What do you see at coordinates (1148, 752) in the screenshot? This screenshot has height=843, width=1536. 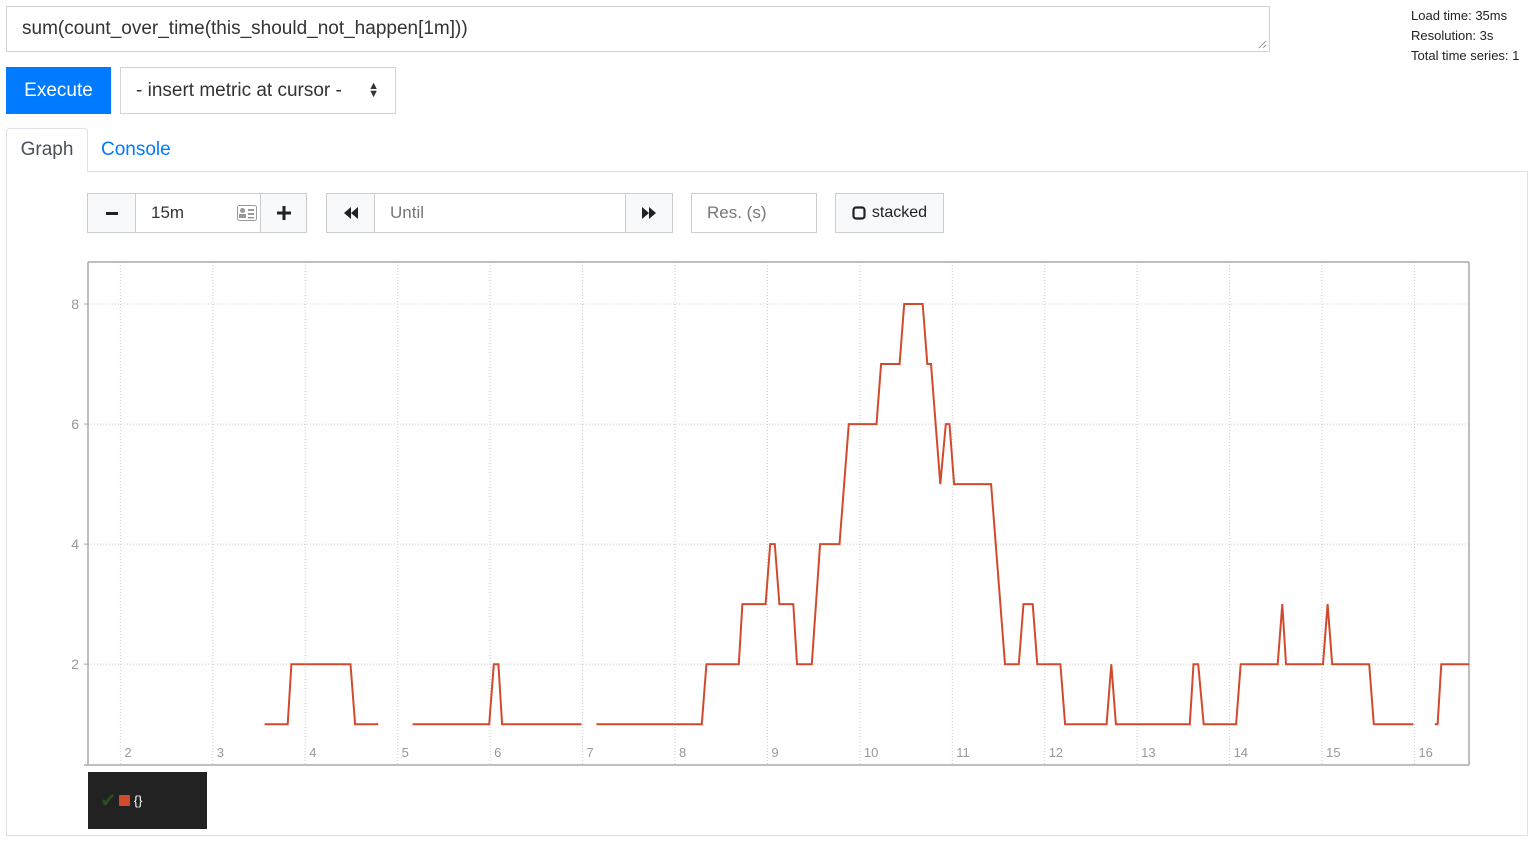 I see `x-tick-label: 13` at bounding box center [1148, 752].